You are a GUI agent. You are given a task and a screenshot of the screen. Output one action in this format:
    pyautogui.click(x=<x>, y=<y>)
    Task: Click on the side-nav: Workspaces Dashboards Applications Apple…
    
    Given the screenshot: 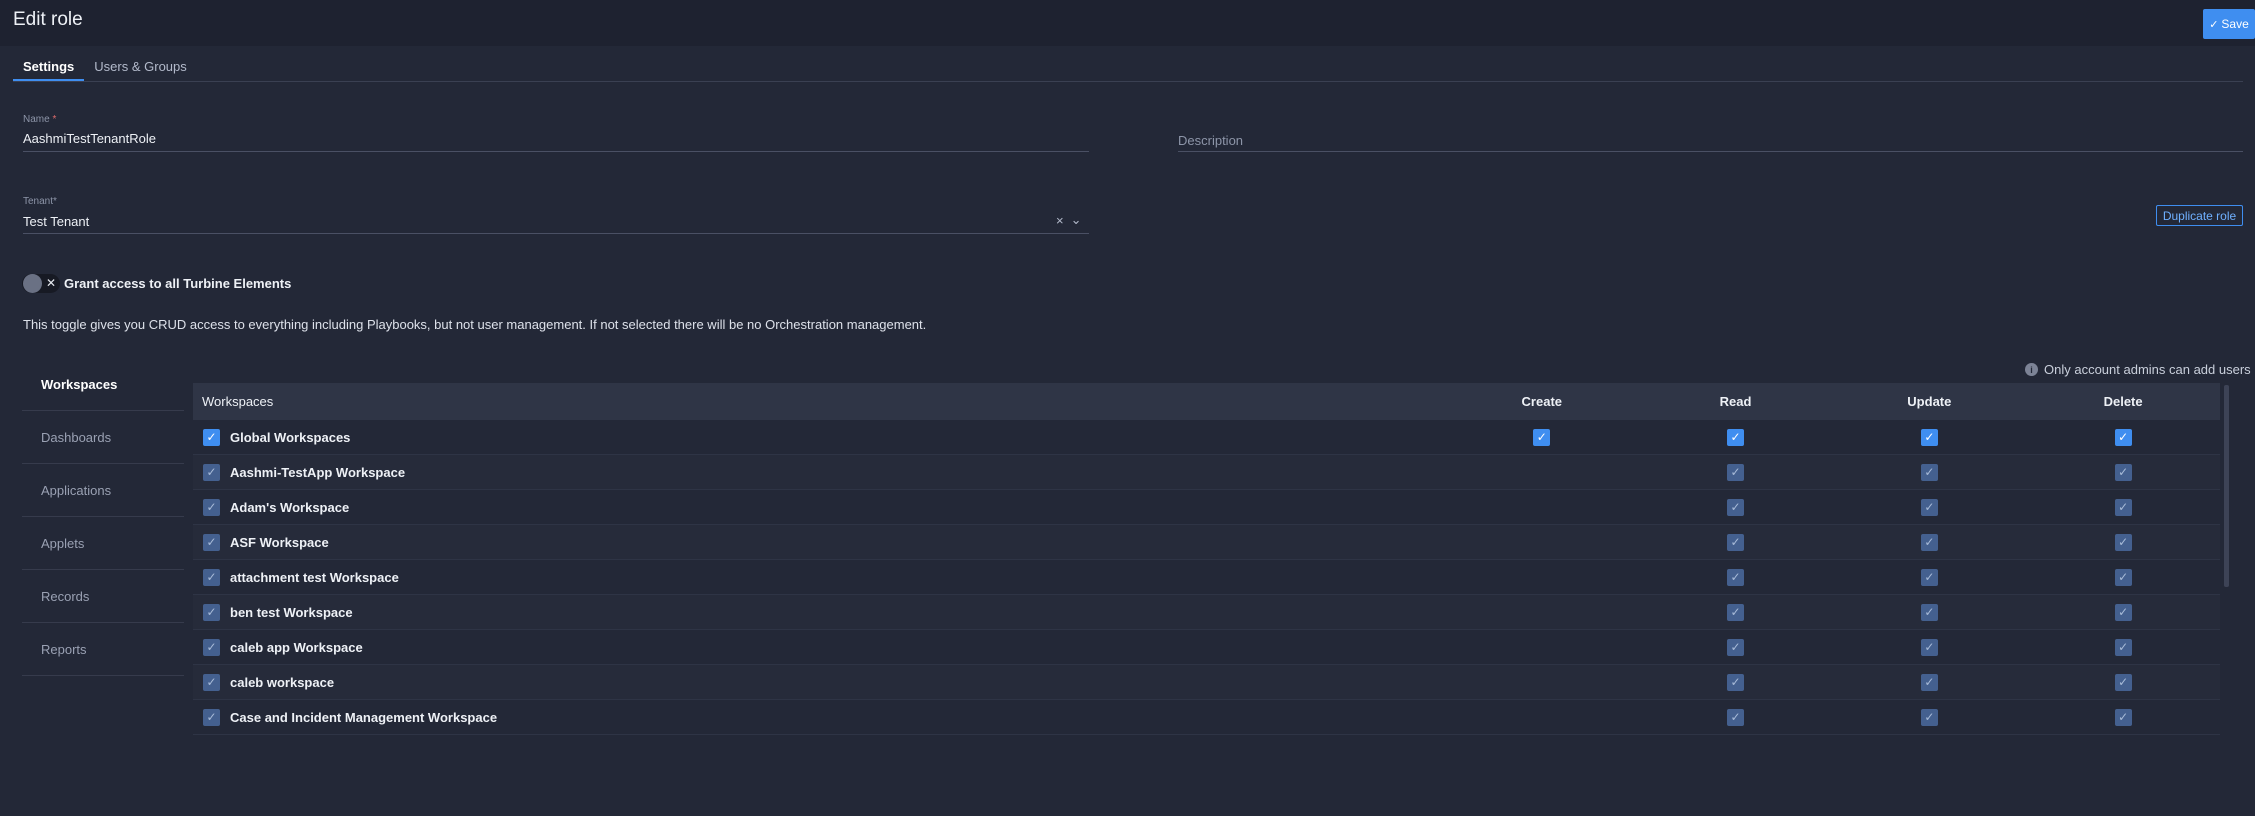 What is the action you would take?
    pyautogui.click(x=103, y=517)
    